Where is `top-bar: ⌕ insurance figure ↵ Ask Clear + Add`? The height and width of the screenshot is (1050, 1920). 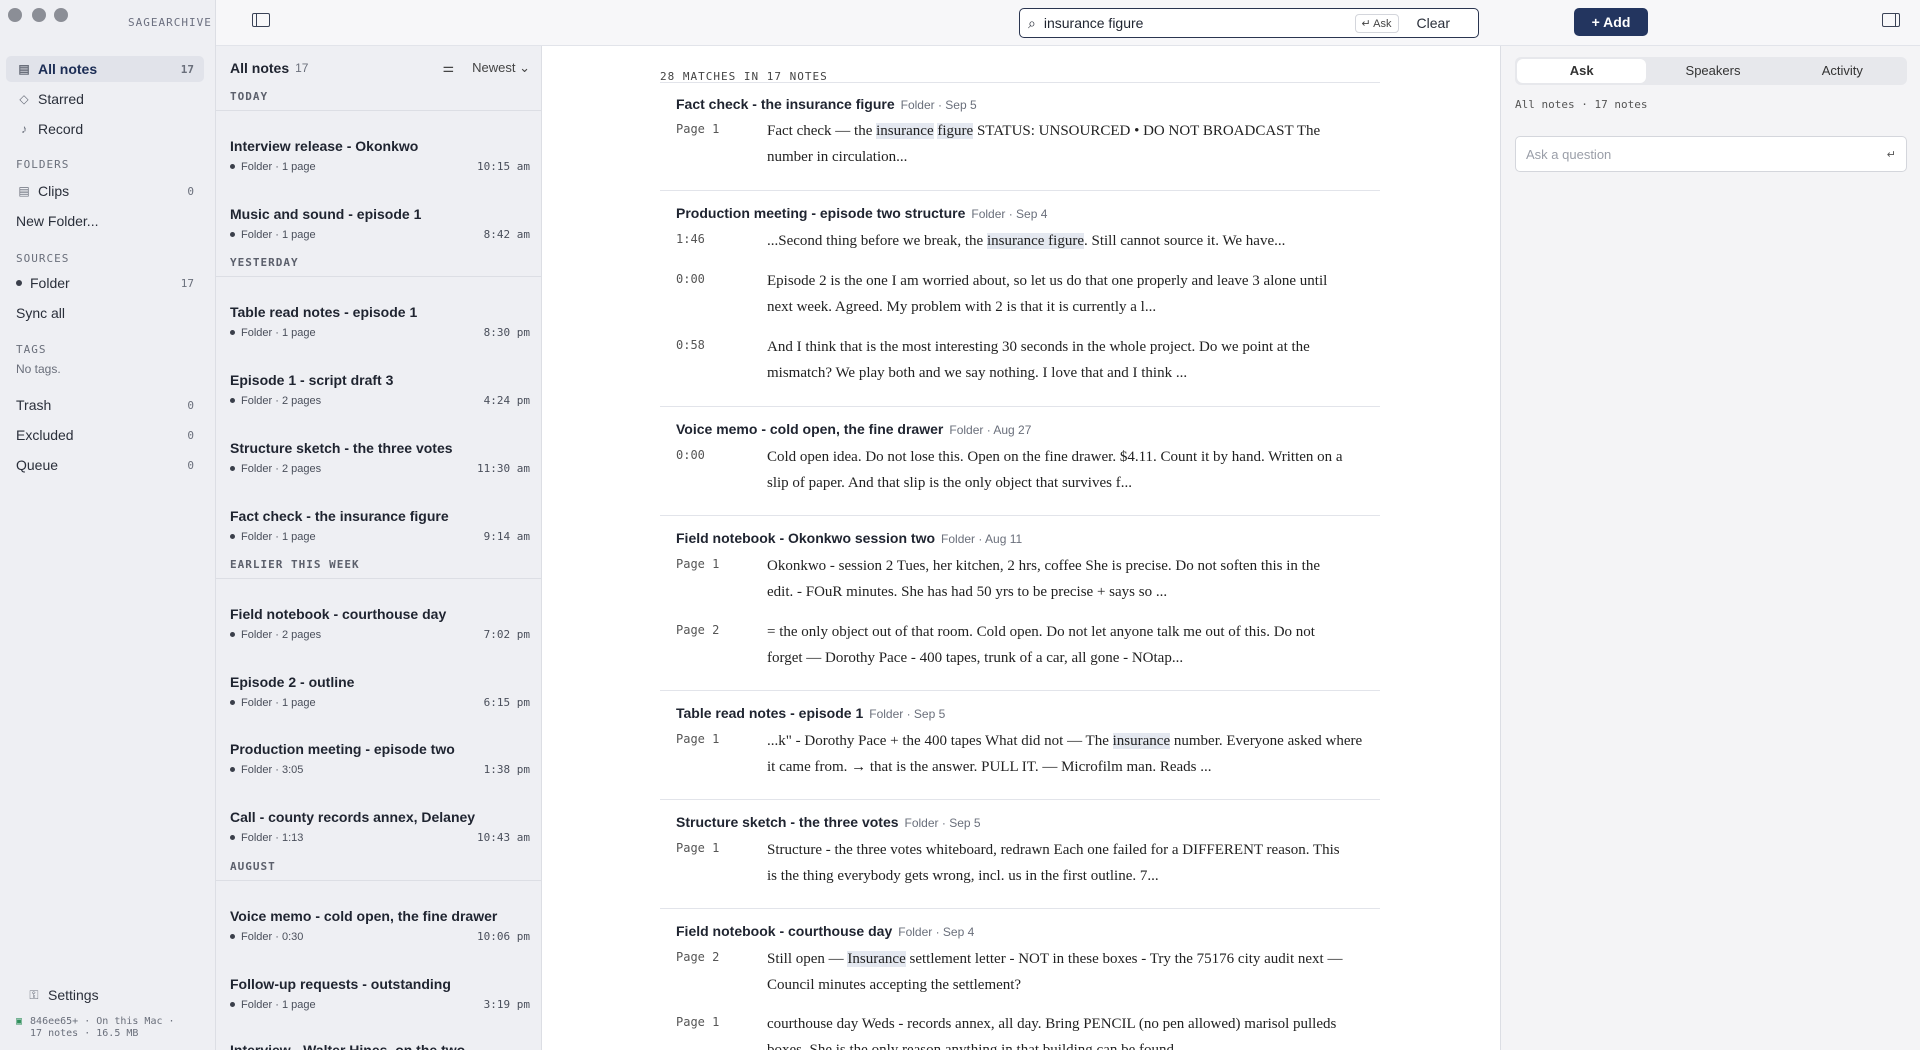
top-bar: ⌕ insurance figure ↵ Ask Clear + Add is located at coordinates (1068, 23).